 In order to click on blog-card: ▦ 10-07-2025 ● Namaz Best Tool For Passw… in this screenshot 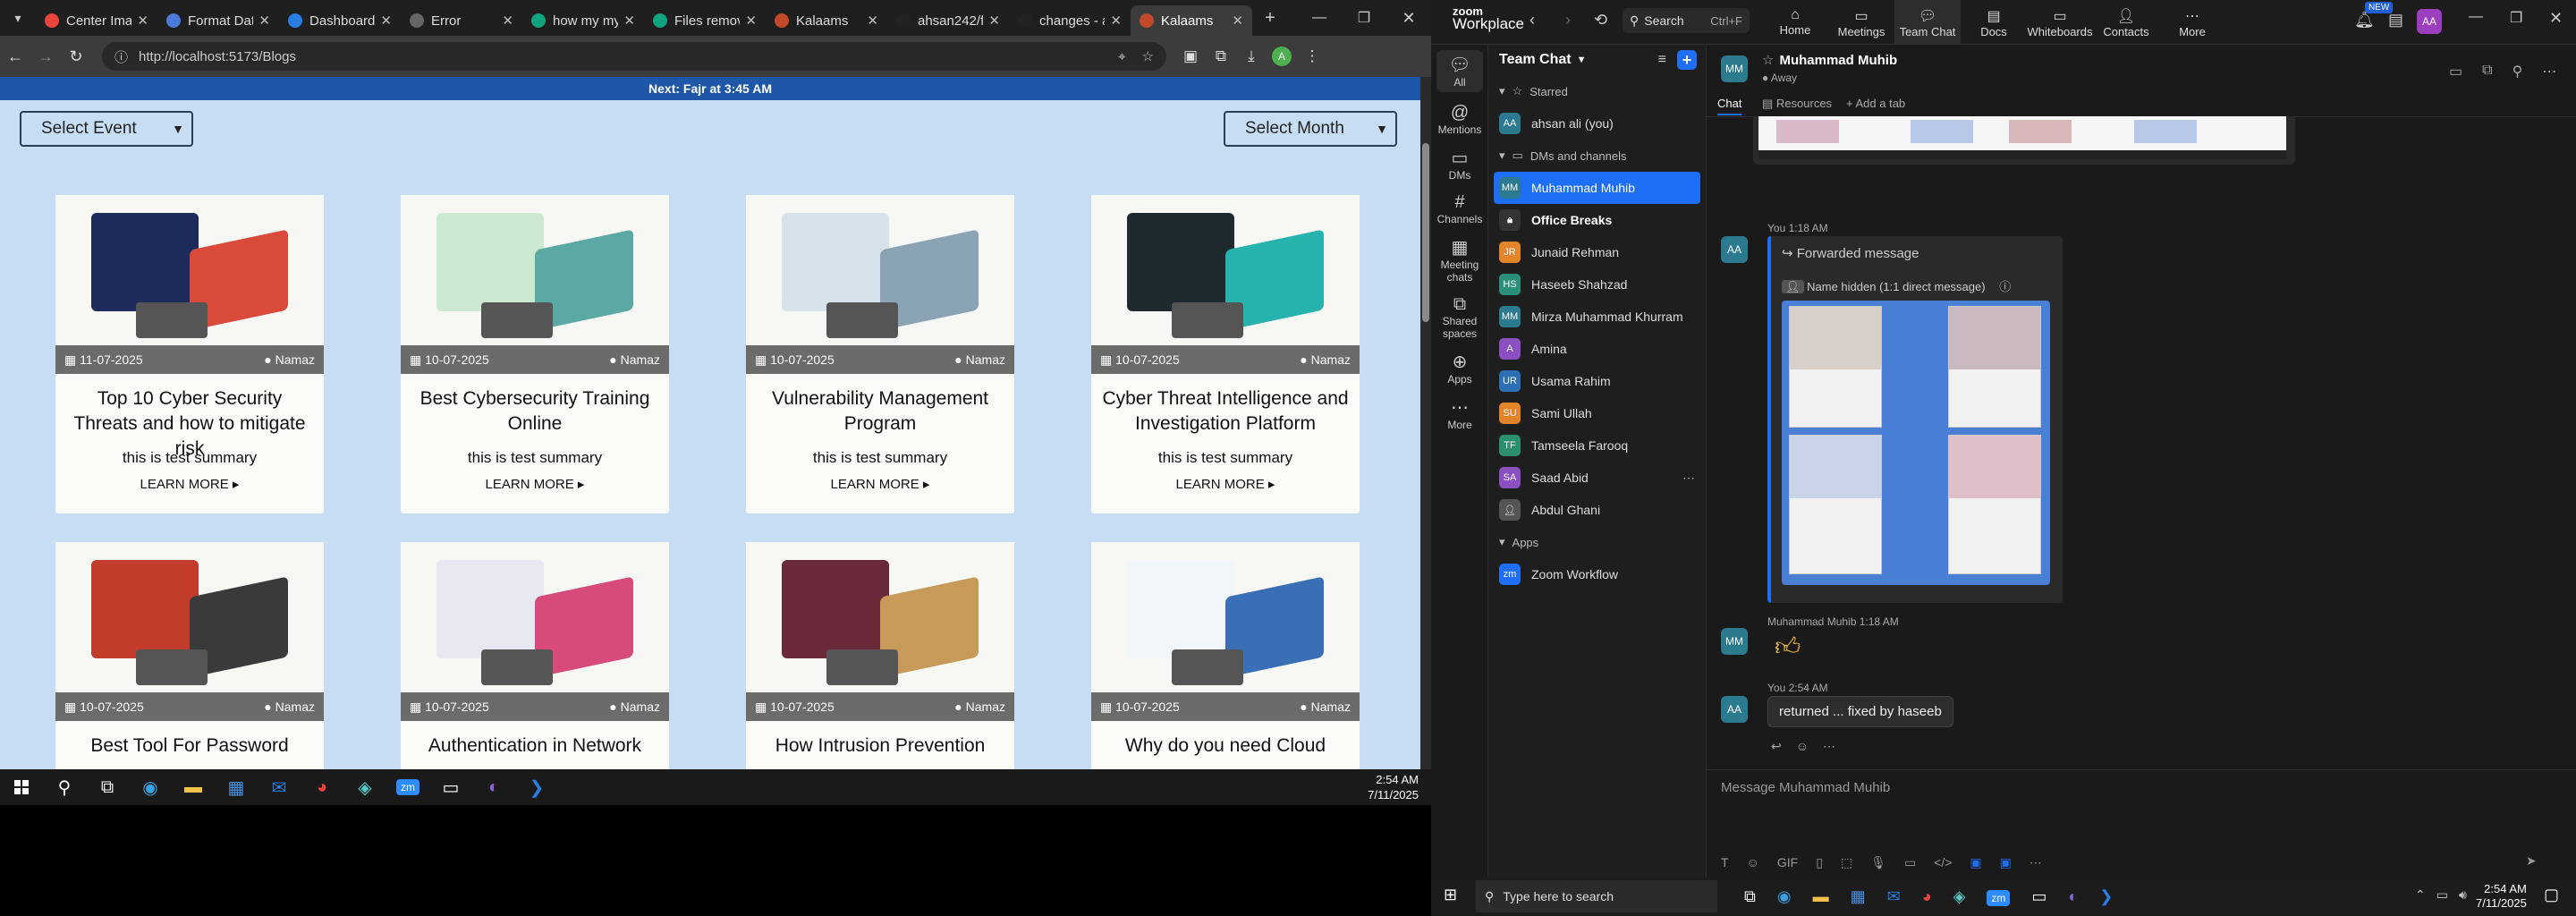, I will do `click(189, 655)`.